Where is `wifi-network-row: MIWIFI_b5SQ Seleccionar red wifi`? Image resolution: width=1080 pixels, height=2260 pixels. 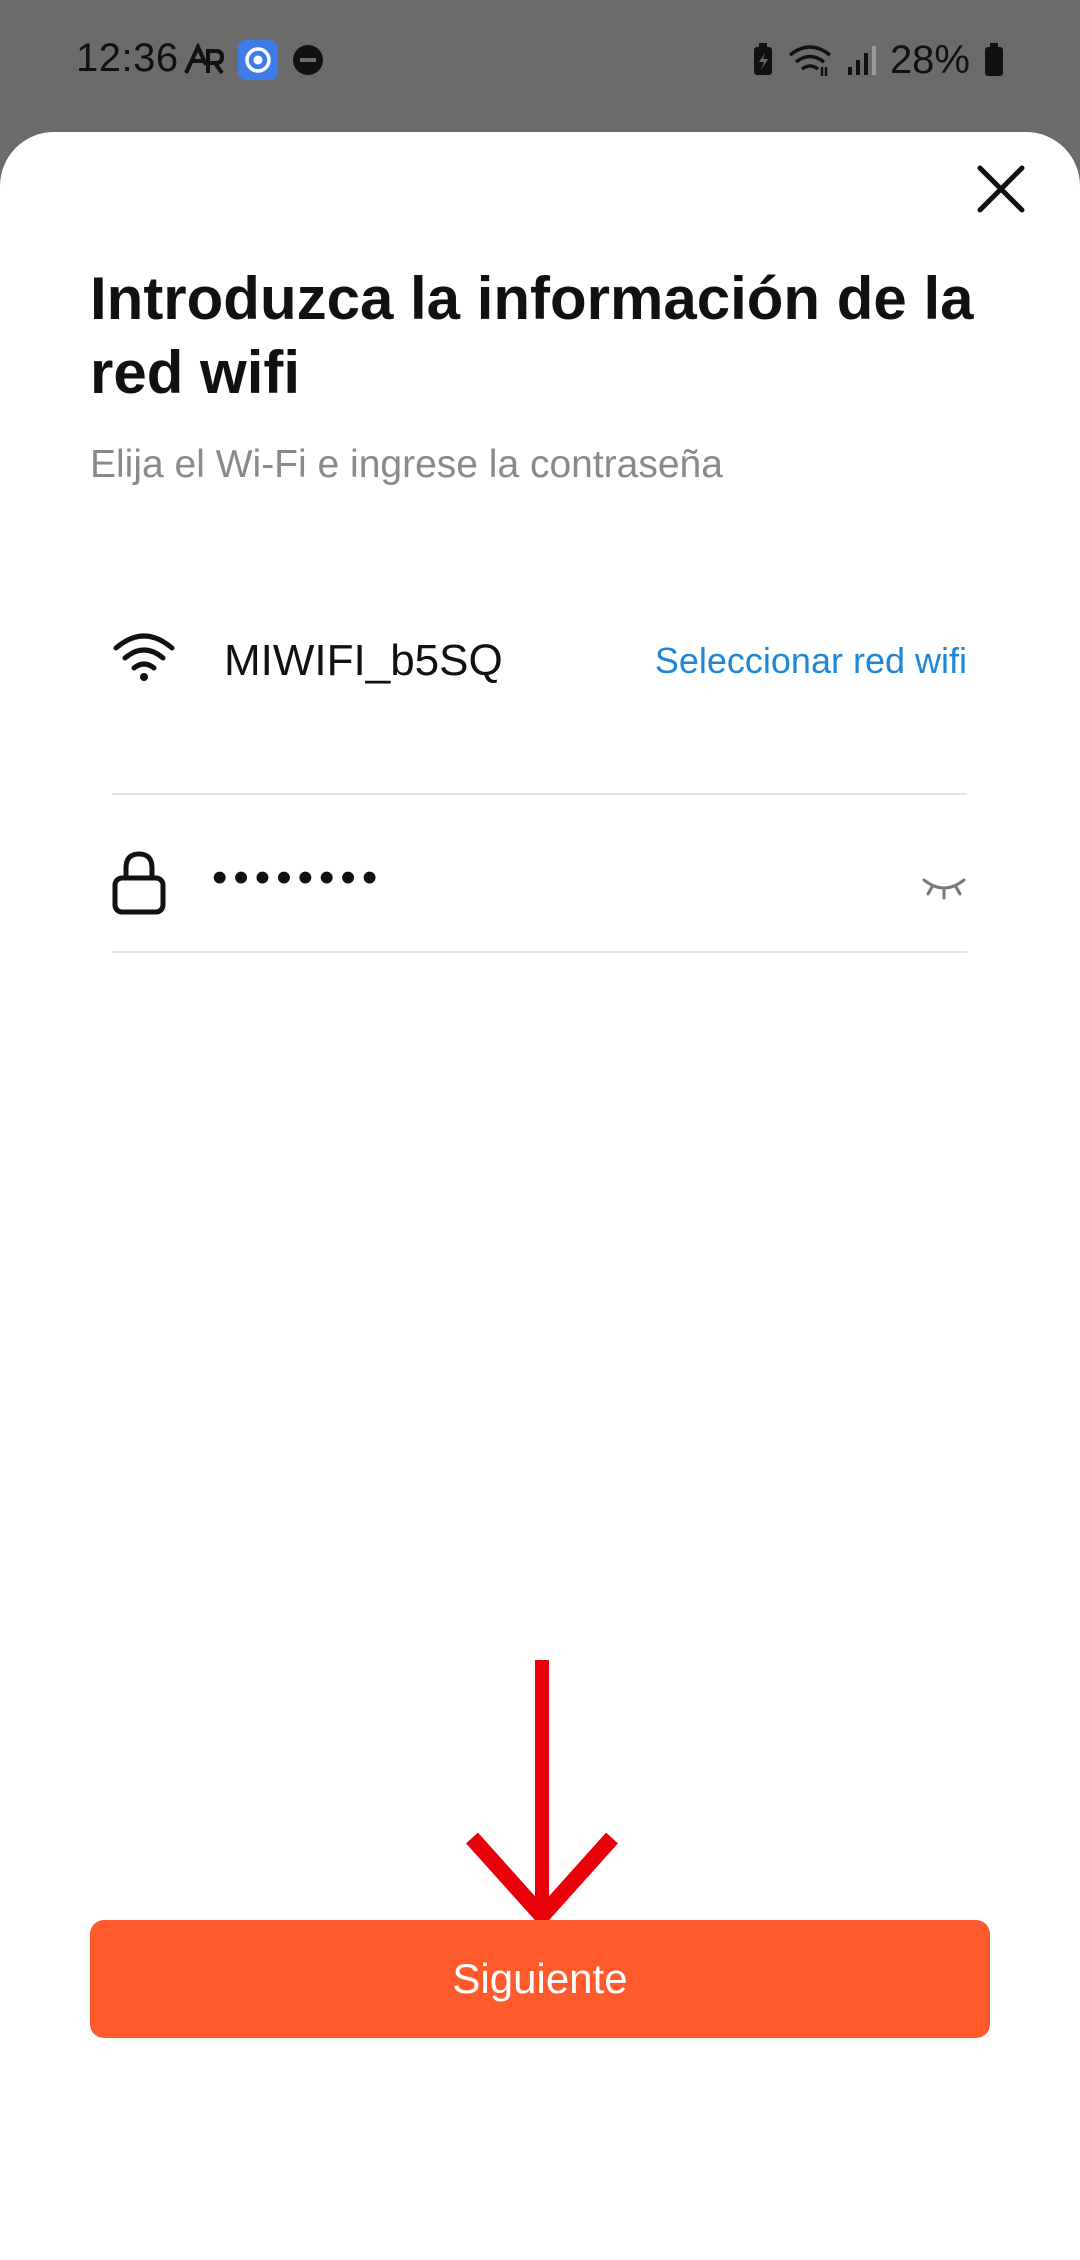
wifi-network-row: MIWIFI_b5SQ Seleccionar red wifi is located at coordinates (539, 660).